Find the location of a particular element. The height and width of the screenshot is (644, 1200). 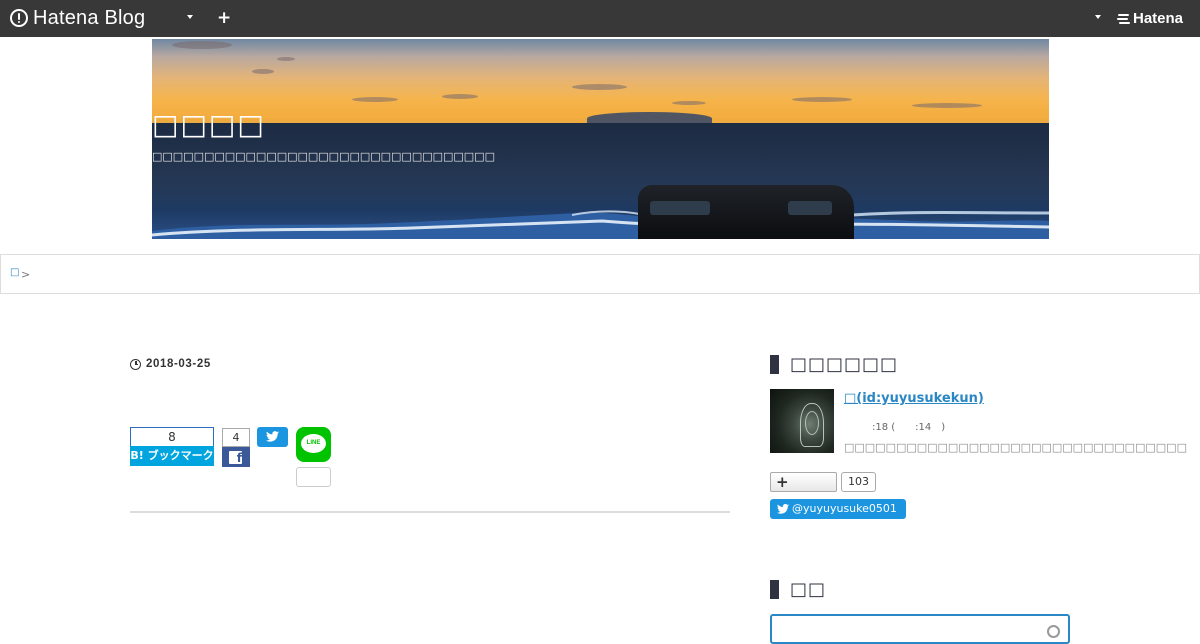

facebook-icon: f is located at coordinates (235, 458).